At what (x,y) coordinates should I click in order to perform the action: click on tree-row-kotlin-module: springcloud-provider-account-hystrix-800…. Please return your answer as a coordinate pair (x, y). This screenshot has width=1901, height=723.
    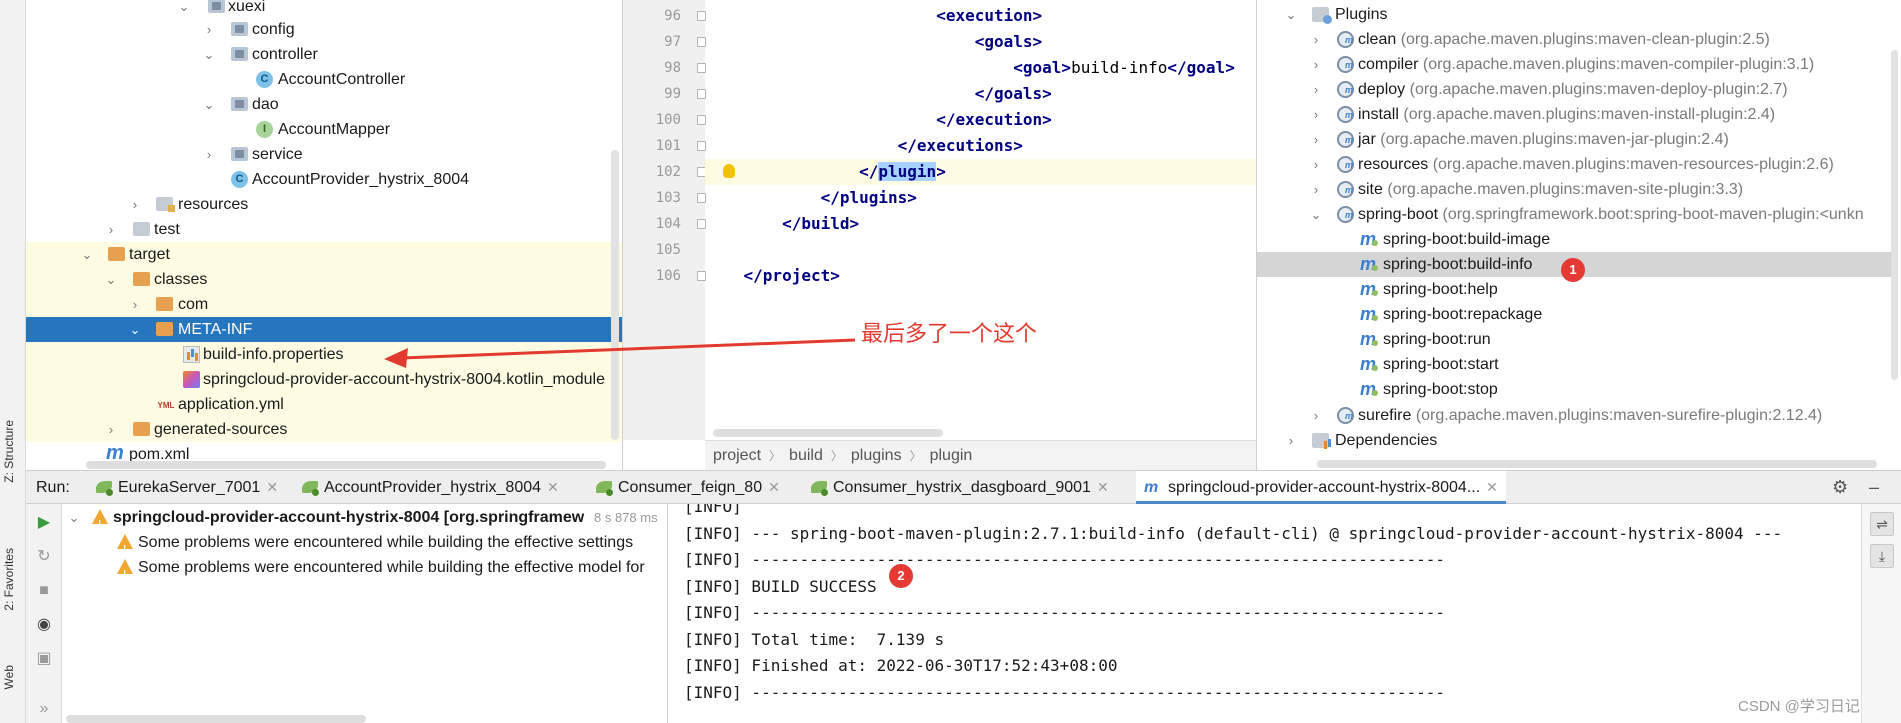
    Looking at the image, I should click on (324, 379).